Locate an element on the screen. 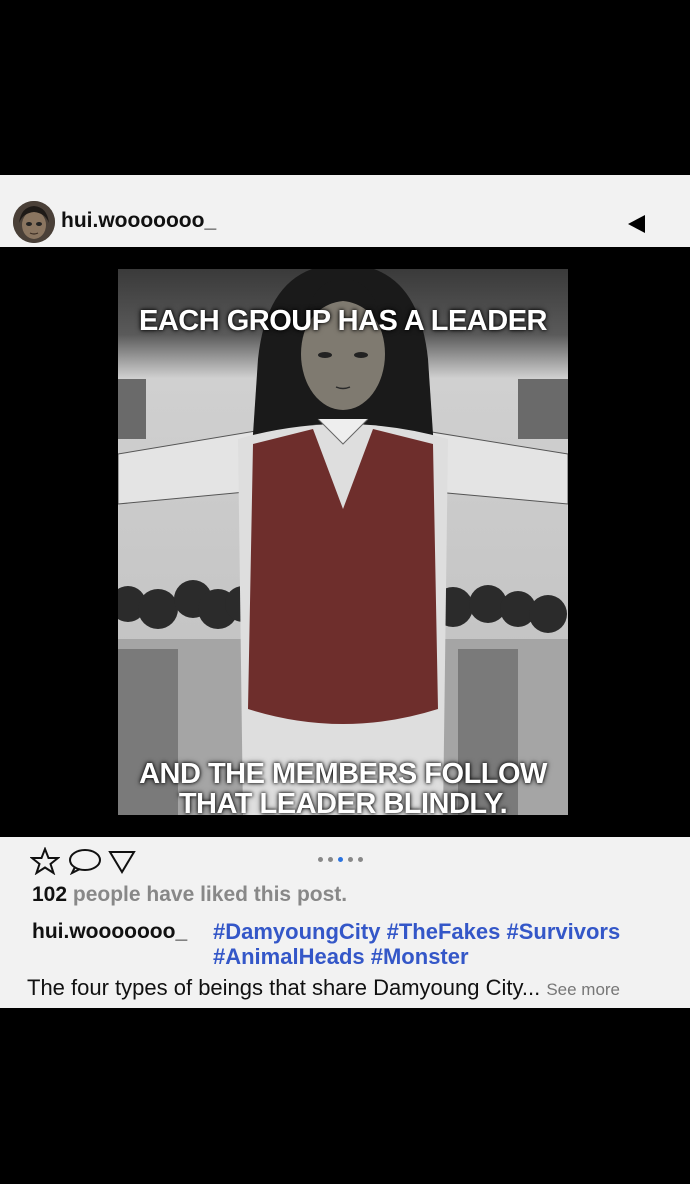 This screenshot has height=1184, width=690. back-arrow-icon is located at coordinates (636, 224).